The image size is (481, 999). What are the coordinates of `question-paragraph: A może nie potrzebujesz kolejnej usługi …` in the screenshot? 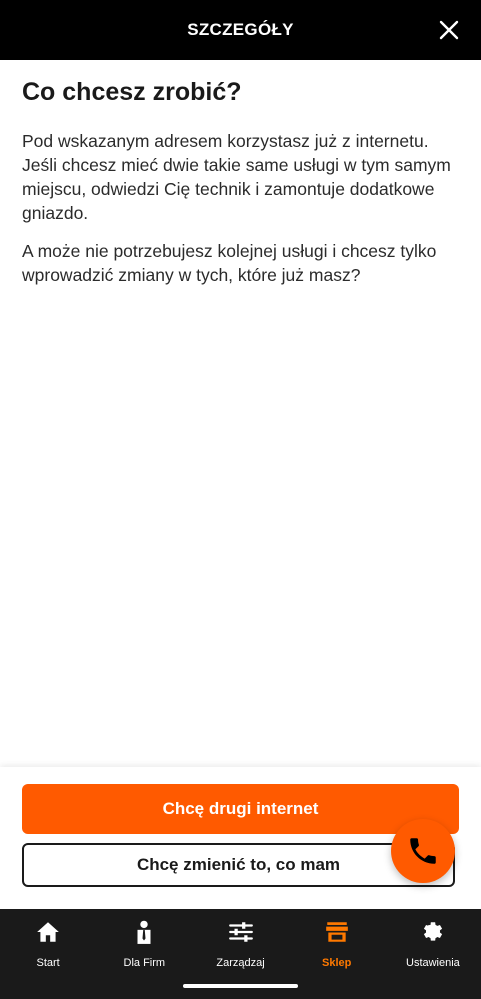 It's located at (229, 263).